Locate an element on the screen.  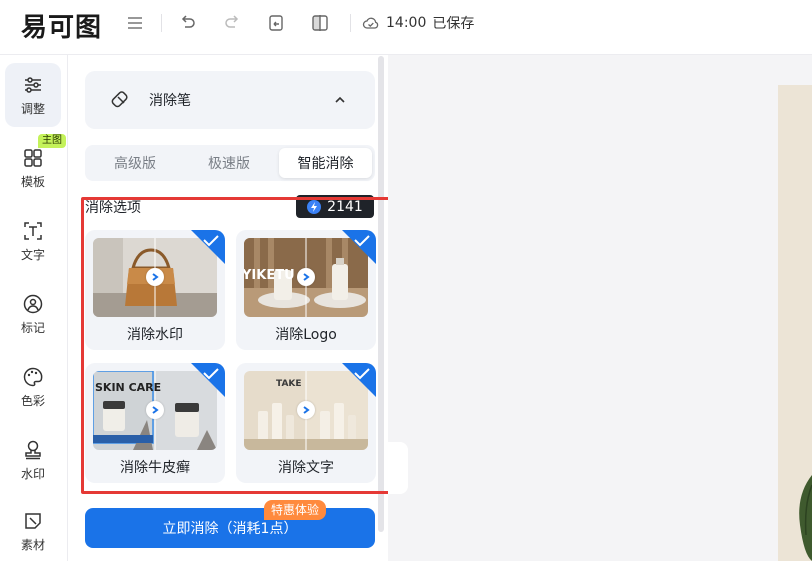
tab-smart-erase: 智能消除 is located at coordinates (325, 163).